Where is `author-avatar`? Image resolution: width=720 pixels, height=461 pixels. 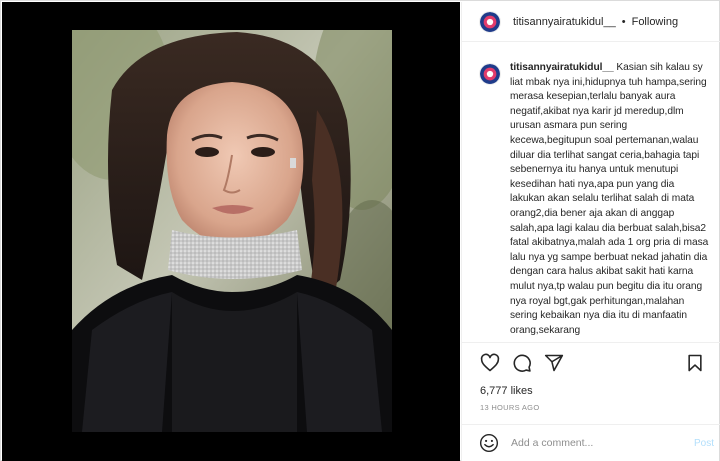
author-avatar is located at coordinates (490, 21).